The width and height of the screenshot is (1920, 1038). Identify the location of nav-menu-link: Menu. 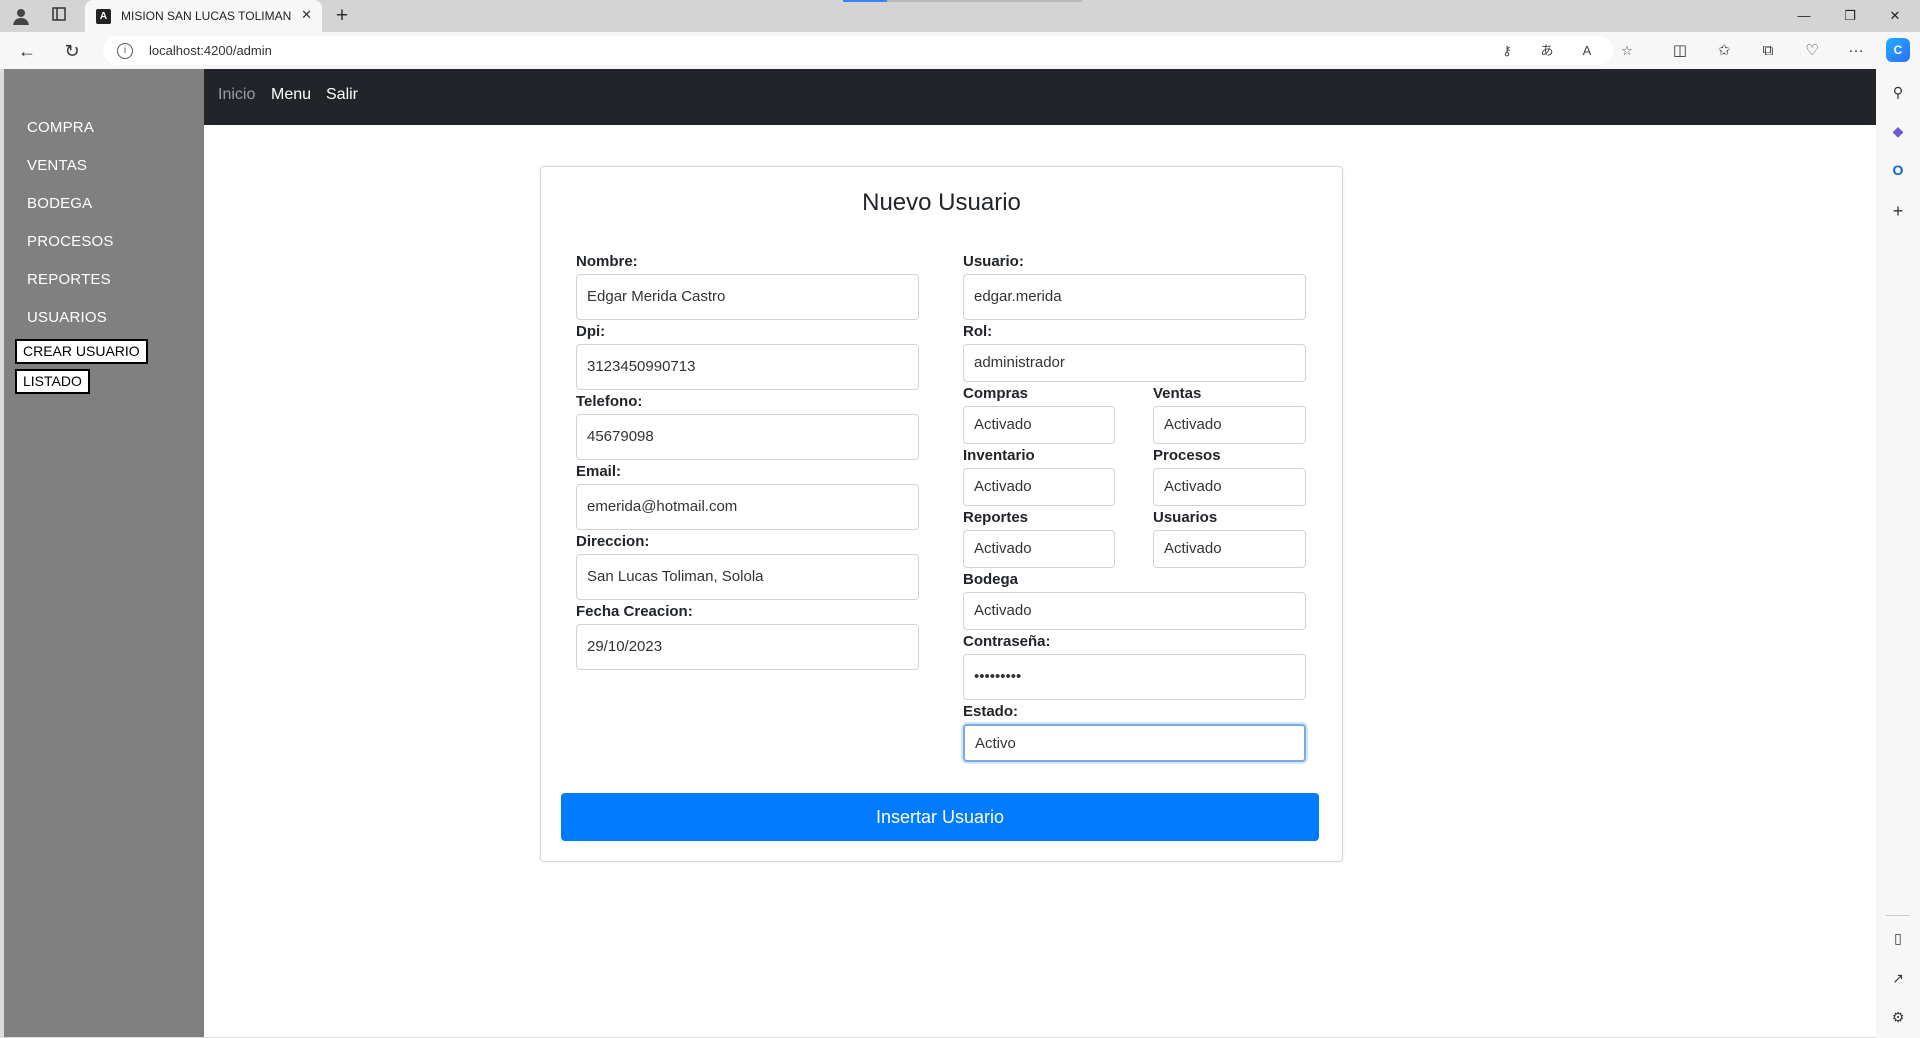
(291, 95).